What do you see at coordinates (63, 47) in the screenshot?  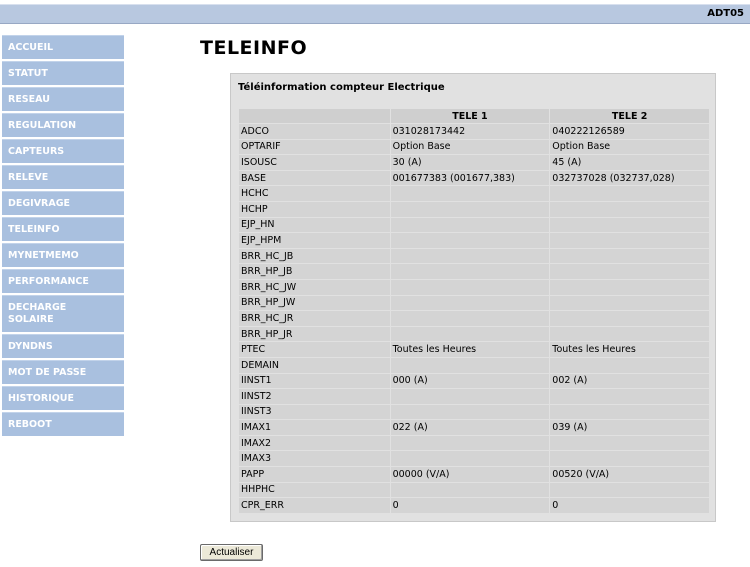 I see `sidebar-item-accueil: ACCUEIL` at bounding box center [63, 47].